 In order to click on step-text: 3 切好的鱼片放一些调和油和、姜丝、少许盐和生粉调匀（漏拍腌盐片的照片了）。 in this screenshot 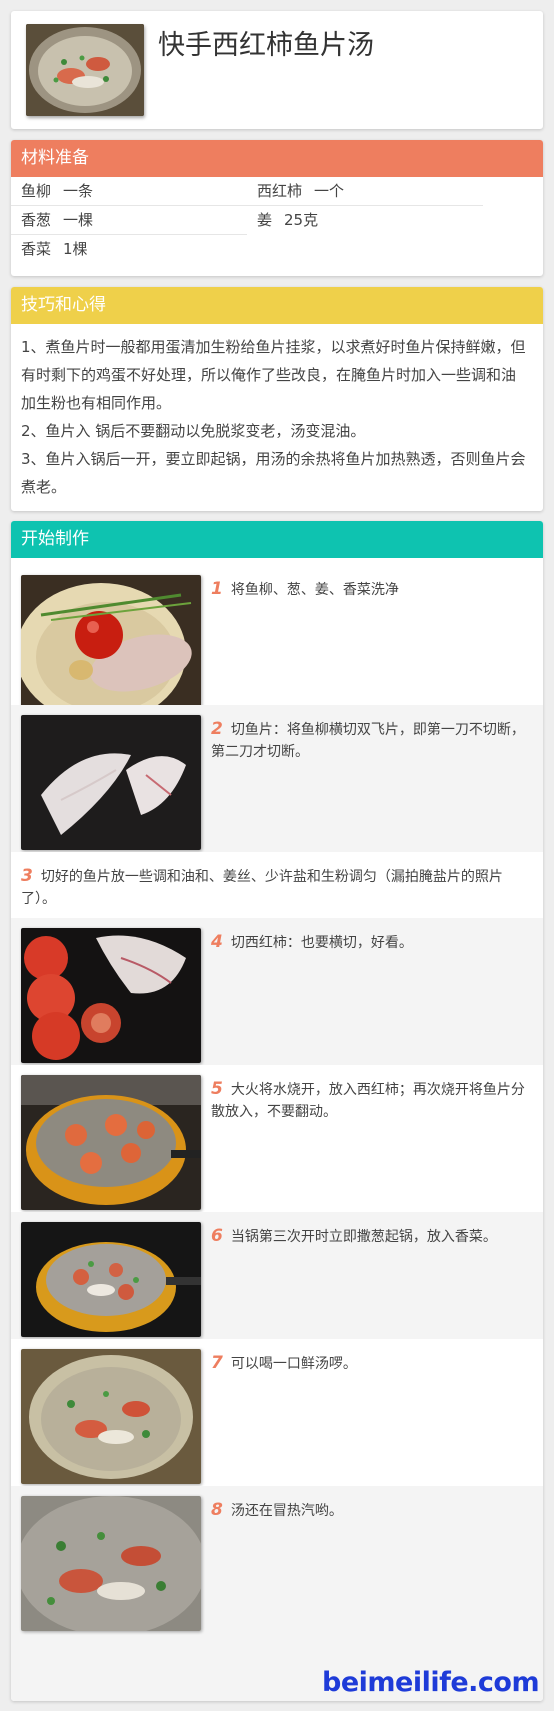, I will do `click(274, 887)`.